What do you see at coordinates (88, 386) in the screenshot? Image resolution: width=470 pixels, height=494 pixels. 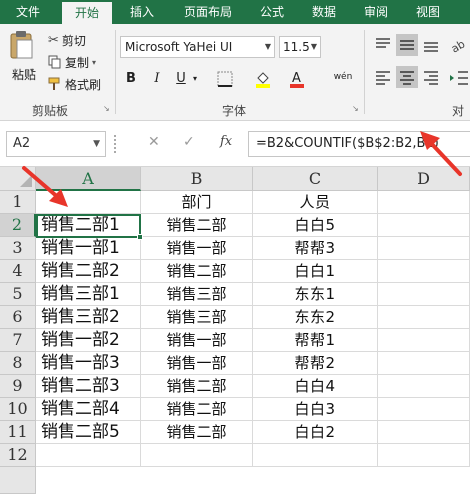 I see `cell-a9: 销售二部3` at bounding box center [88, 386].